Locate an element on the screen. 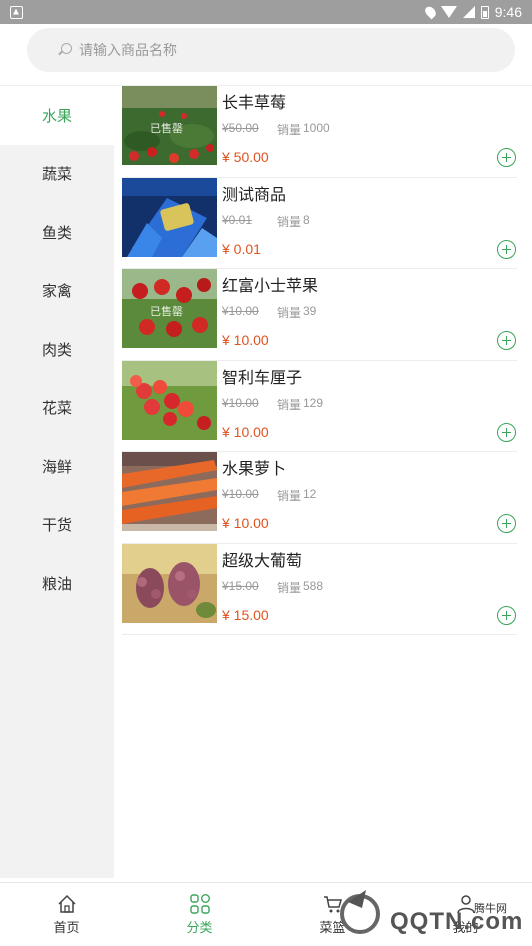 This screenshot has height=946, width=532. product-image-cherries is located at coordinates (169, 400).